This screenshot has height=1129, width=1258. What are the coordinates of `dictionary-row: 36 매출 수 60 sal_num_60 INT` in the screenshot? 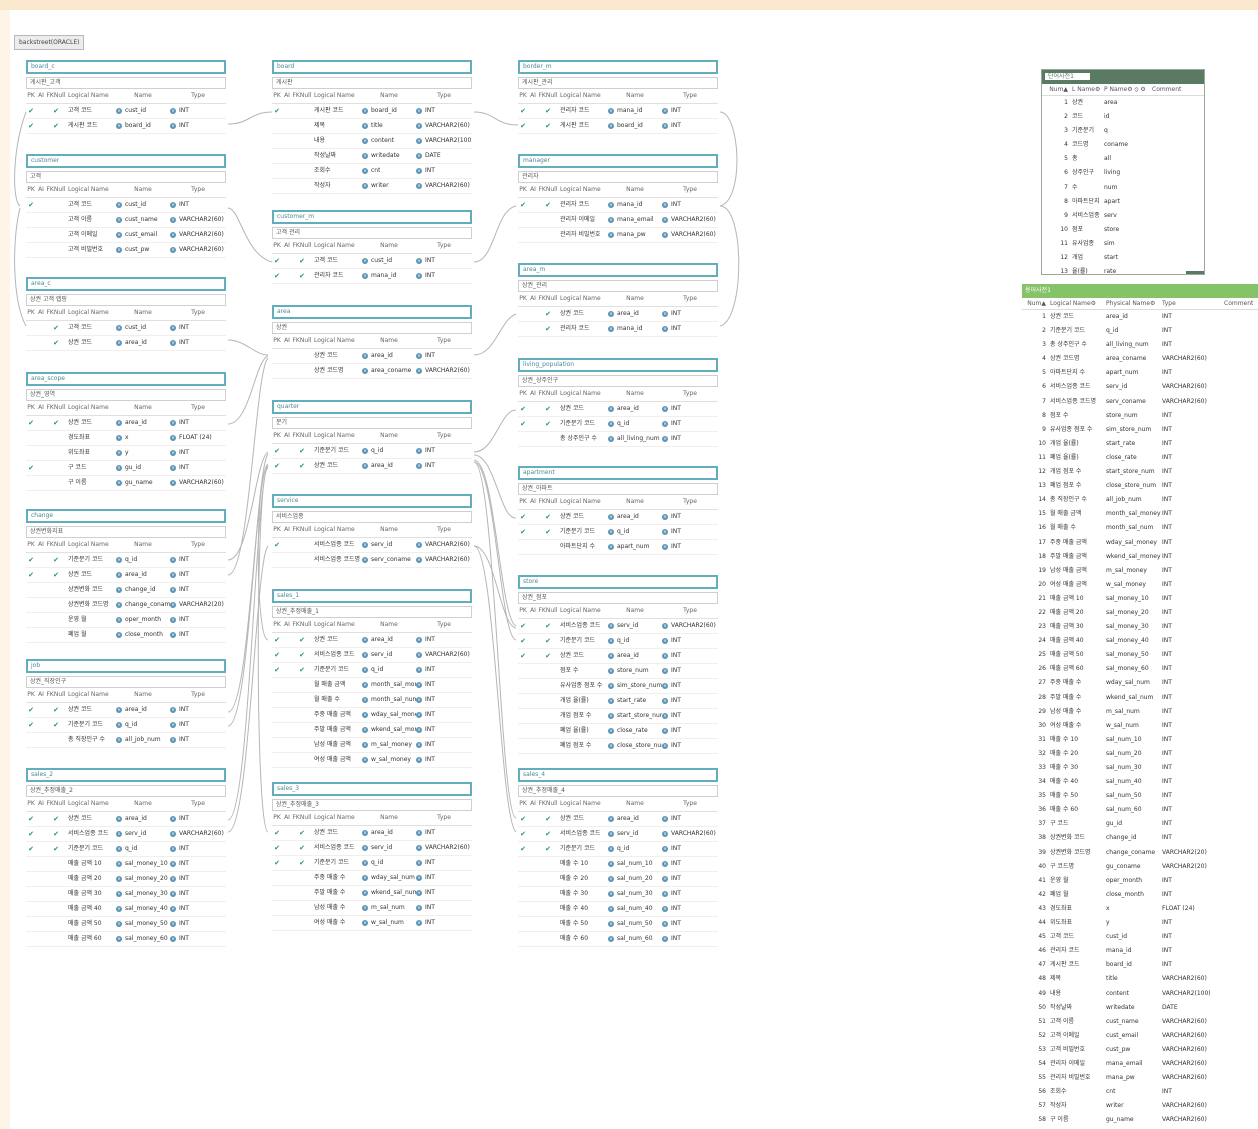 It's located at (1140, 810).